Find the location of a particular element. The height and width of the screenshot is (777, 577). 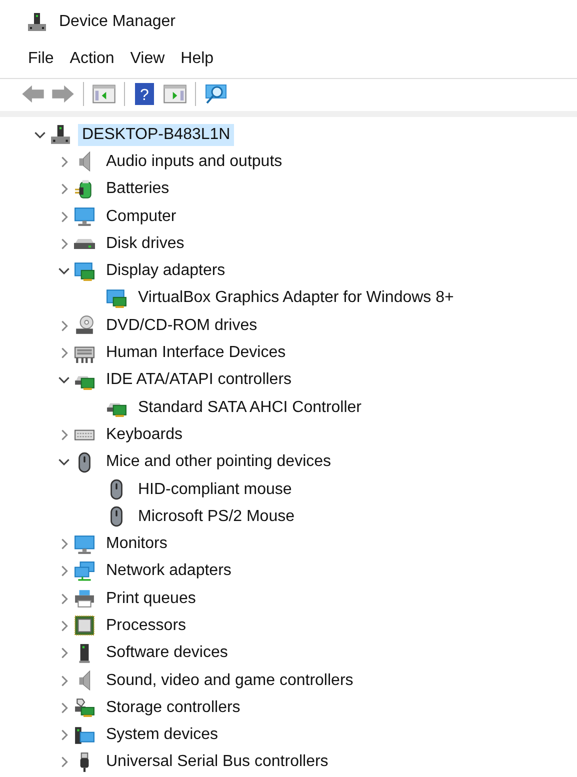

tree-item: Computer is located at coordinates (141, 217).